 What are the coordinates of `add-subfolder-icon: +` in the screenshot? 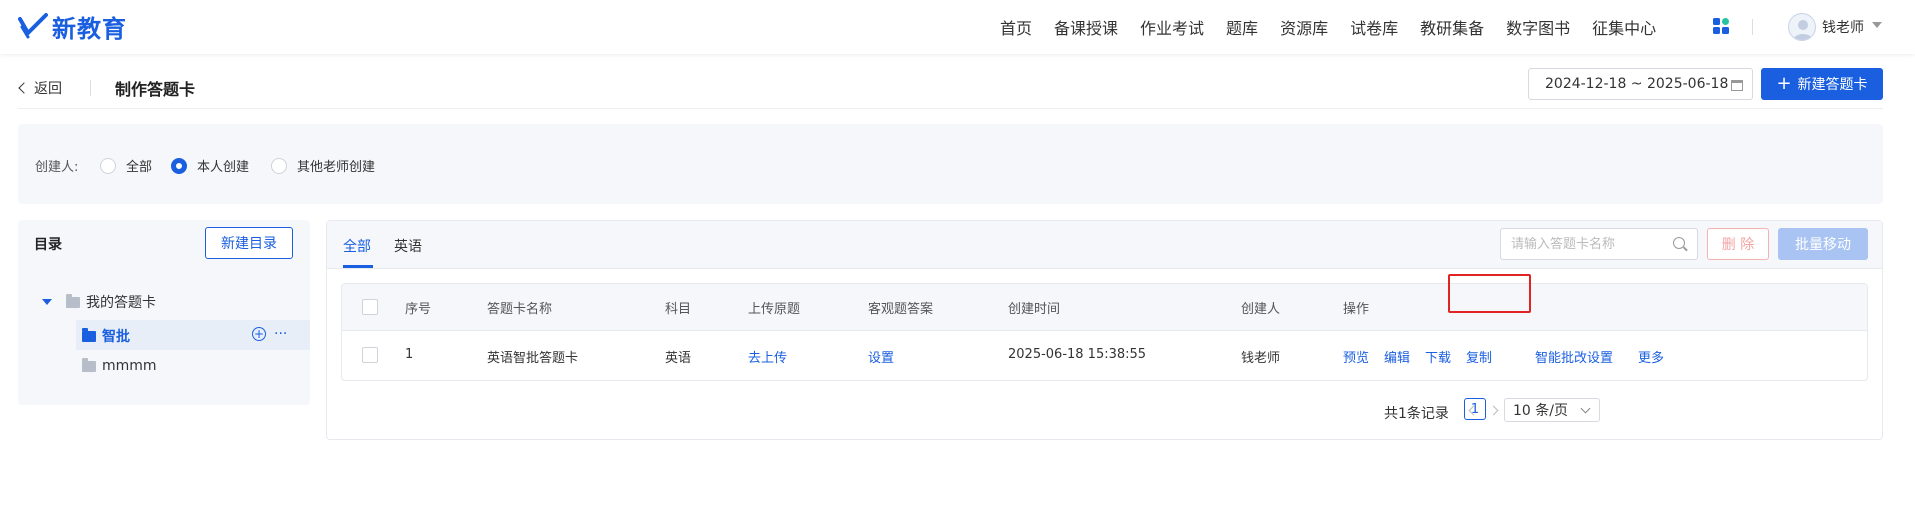 It's located at (259, 334).